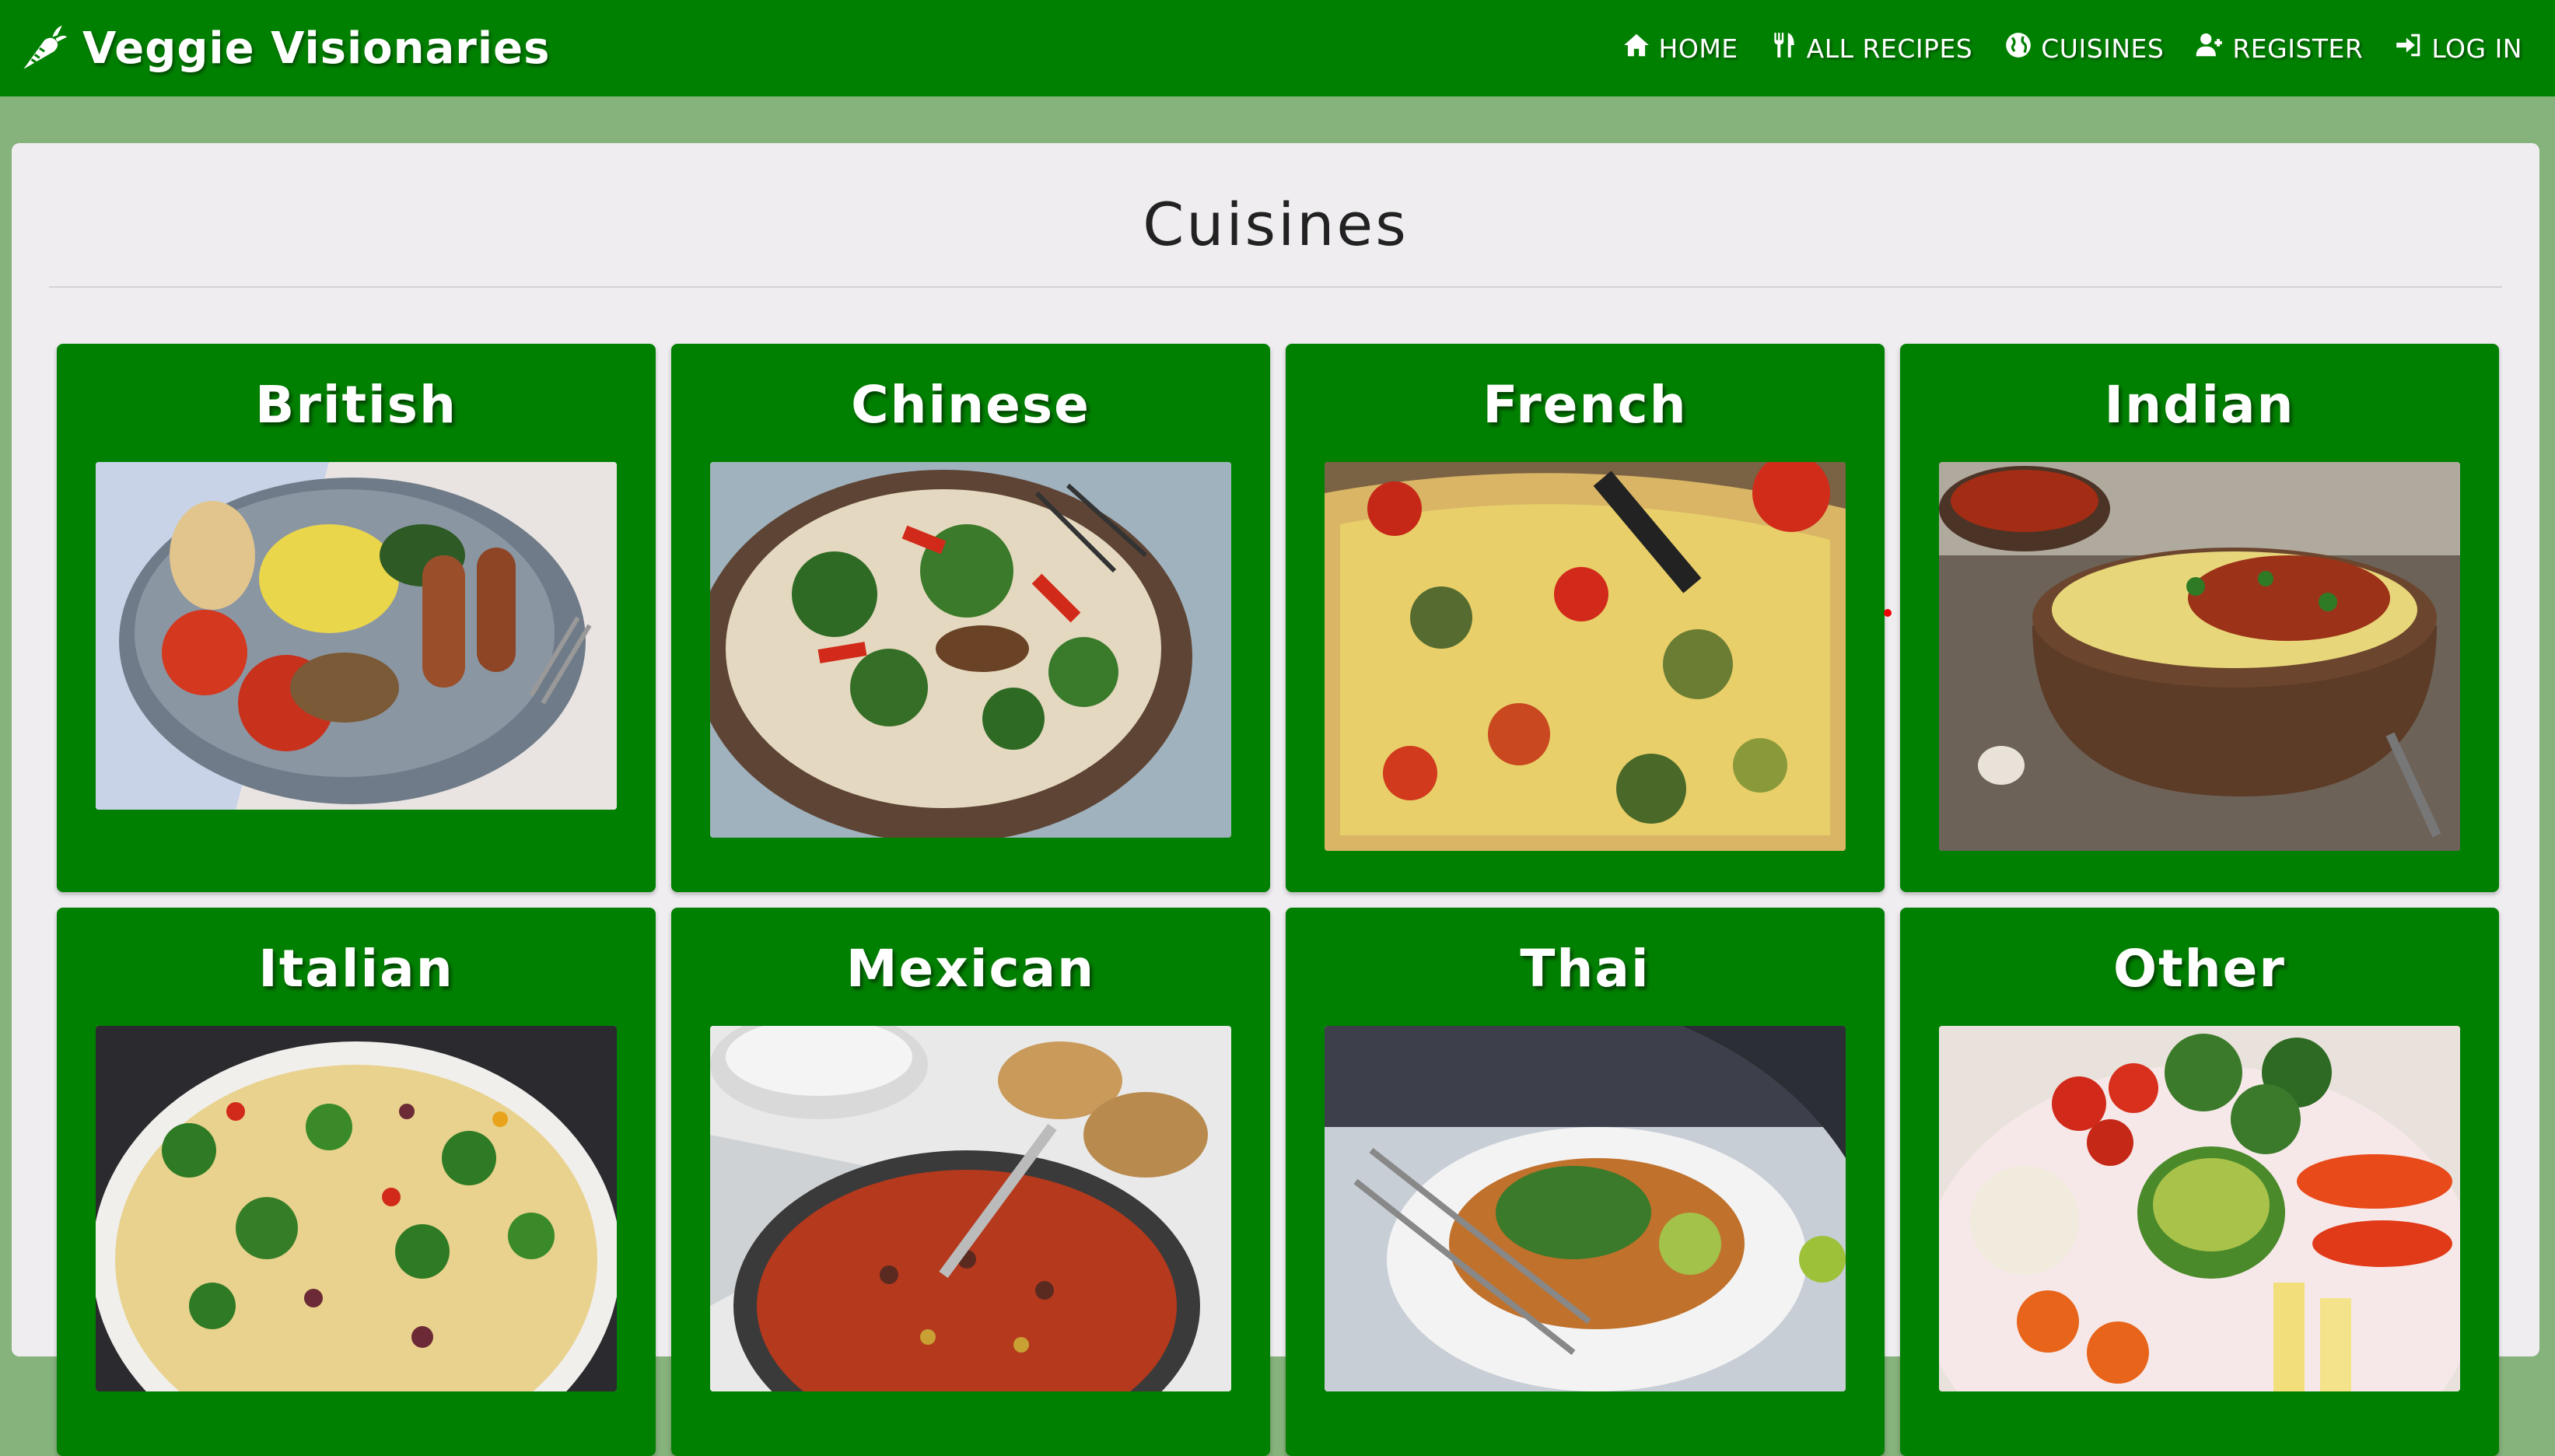 This screenshot has width=2555, height=1456. Describe the element at coordinates (42, 49) in the screenshot. I see `carrot-icon` at that location.